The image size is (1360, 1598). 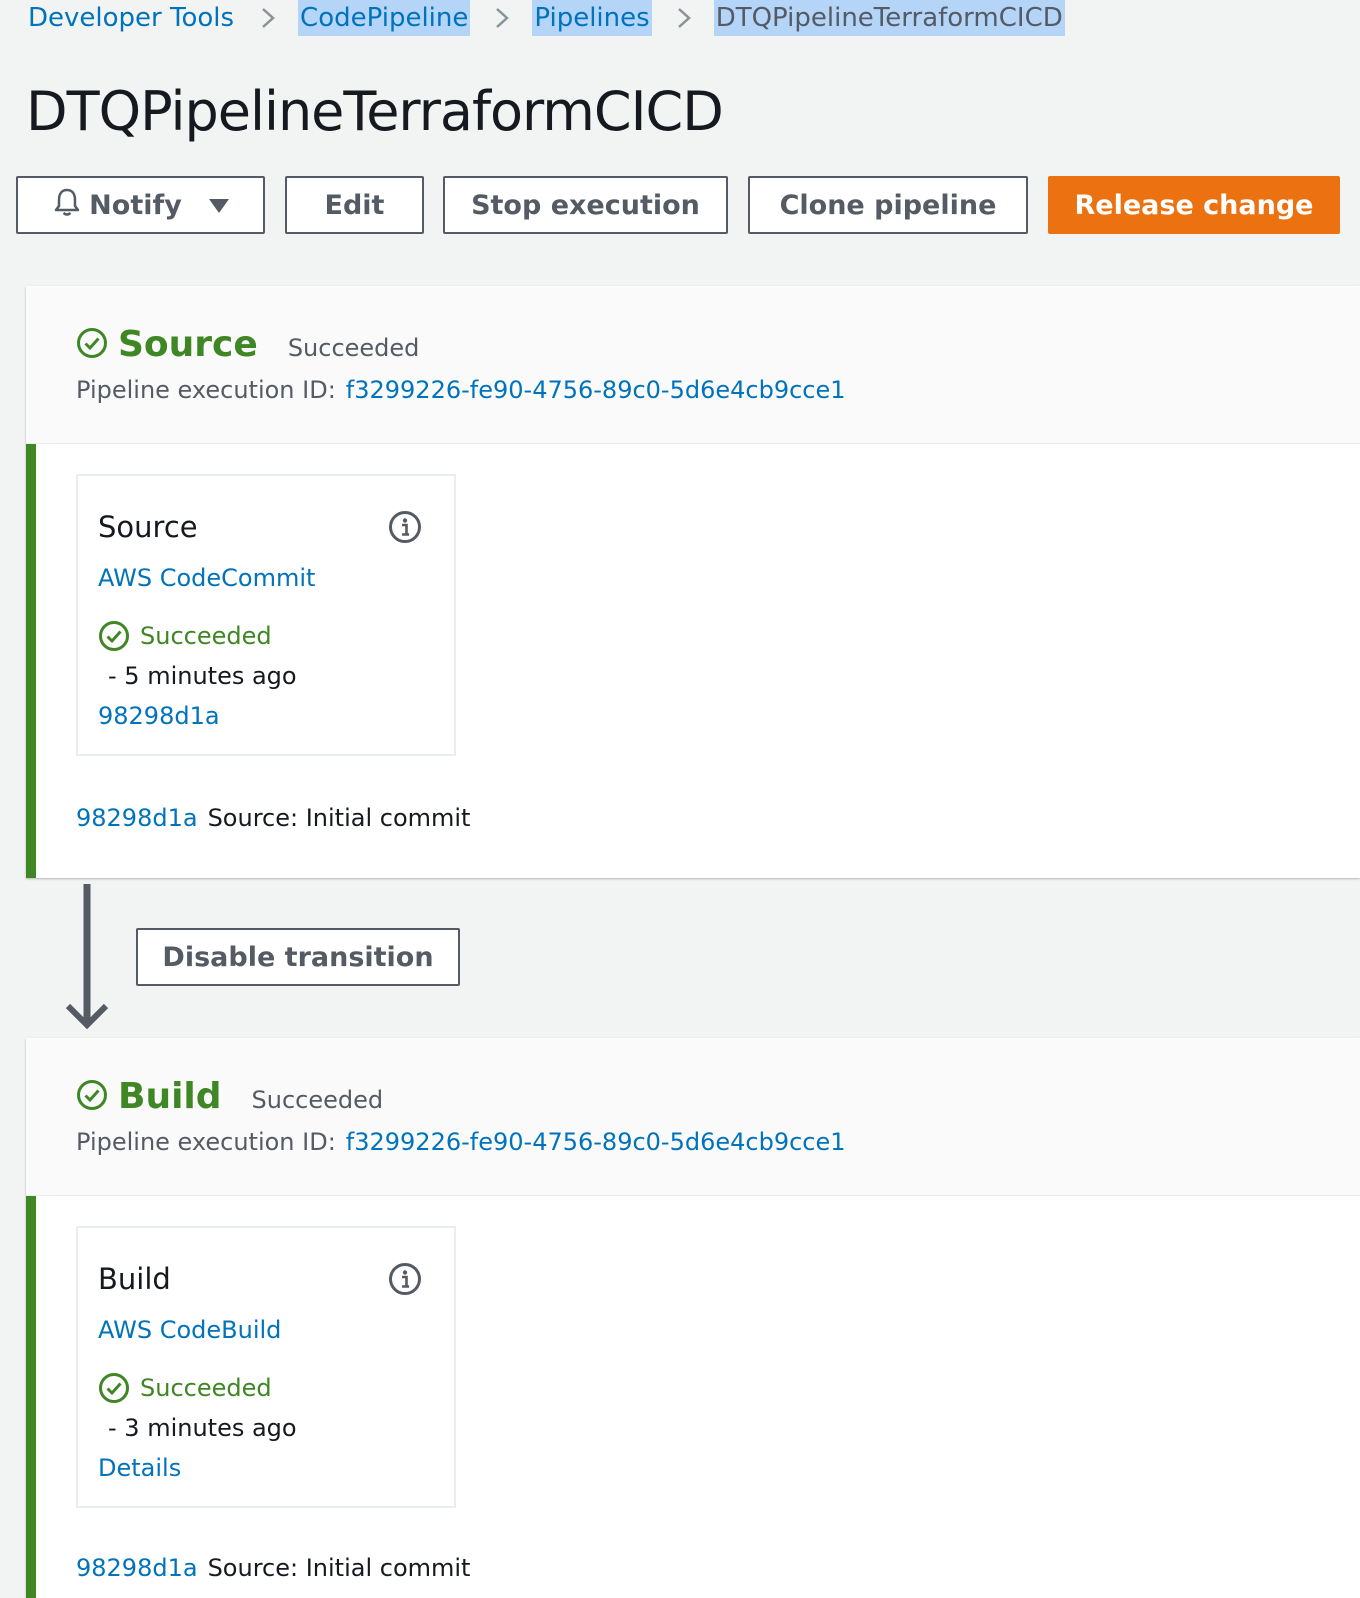 What do you see at coordinates (888, 205) in the screenshot?
I see `clone-pipeline-button: Clone pipeline` at bounding box center [888, 205].